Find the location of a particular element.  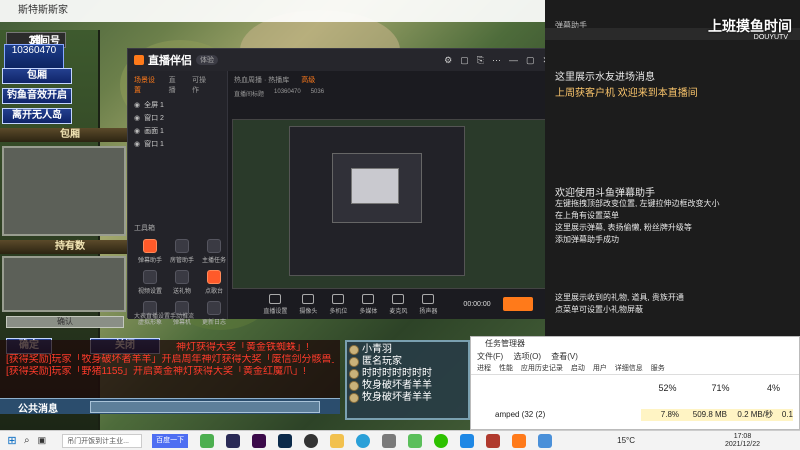

scene-item: ◉ 画面 1 is located at coordinates (177, 131).